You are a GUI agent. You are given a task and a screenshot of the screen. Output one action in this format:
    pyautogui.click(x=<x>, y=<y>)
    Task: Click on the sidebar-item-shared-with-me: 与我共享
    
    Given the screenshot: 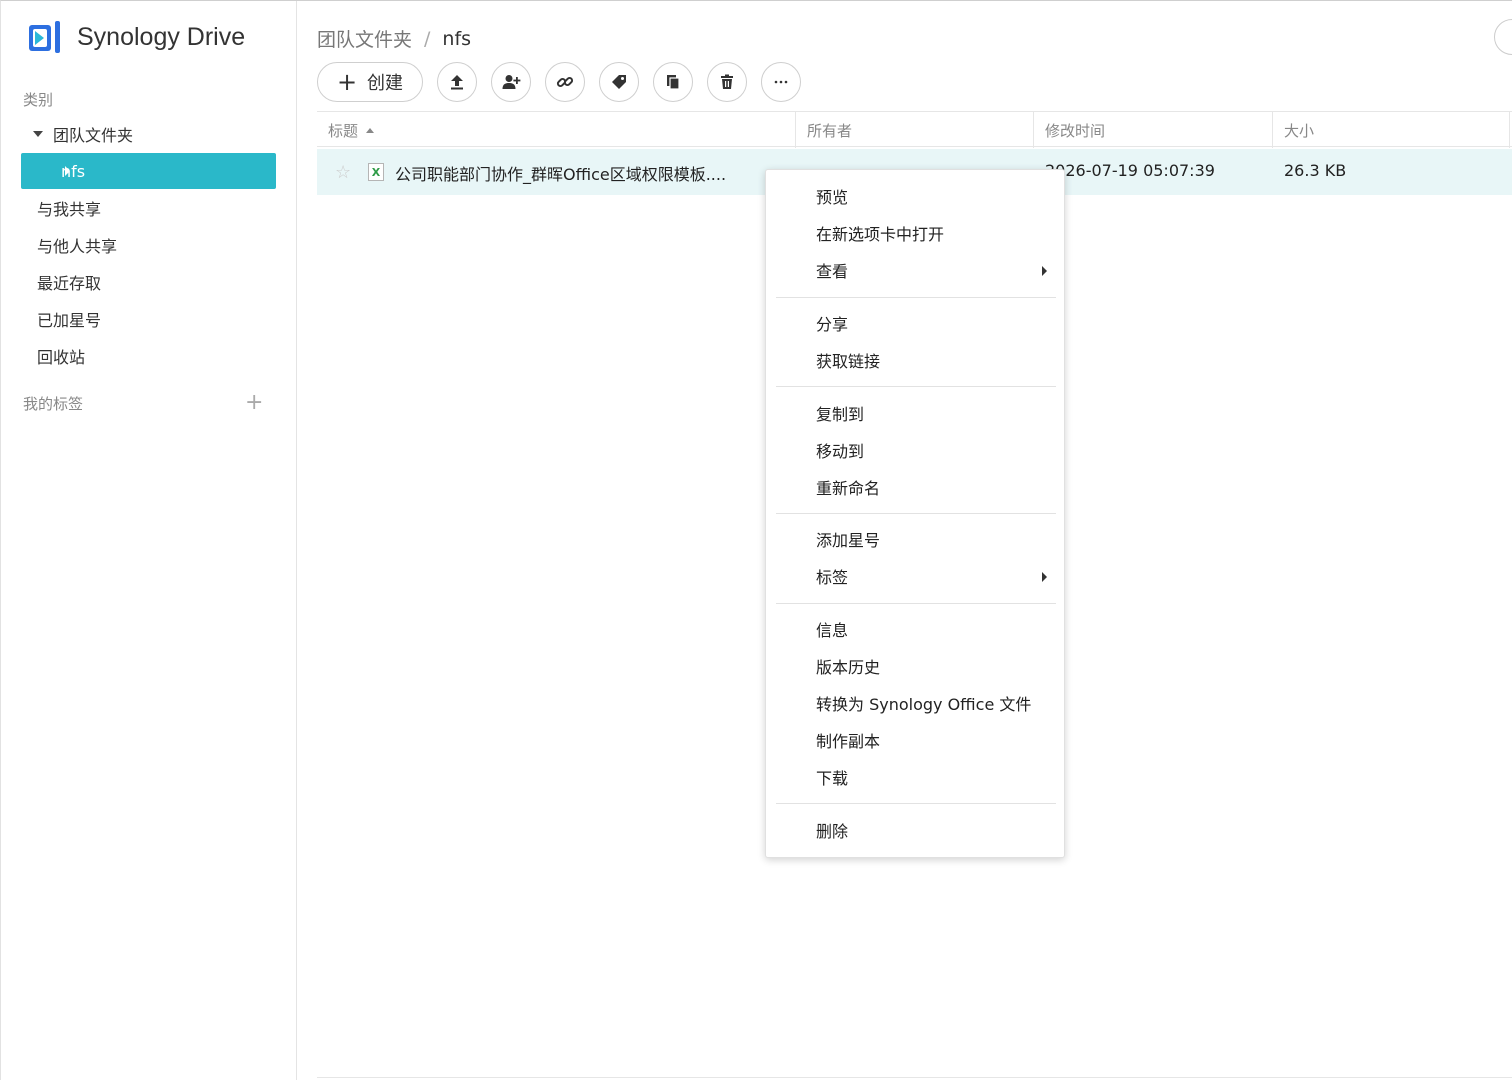 What is the action you would take?
    pyautogui.click(x=148, y=208)
    